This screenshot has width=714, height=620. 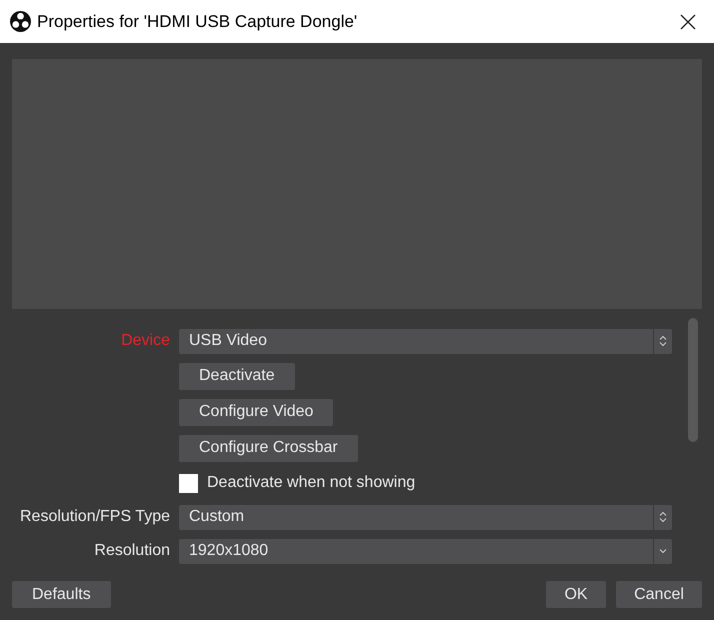 I want to click on field-label: Resolution, so click(x=132, y=551).